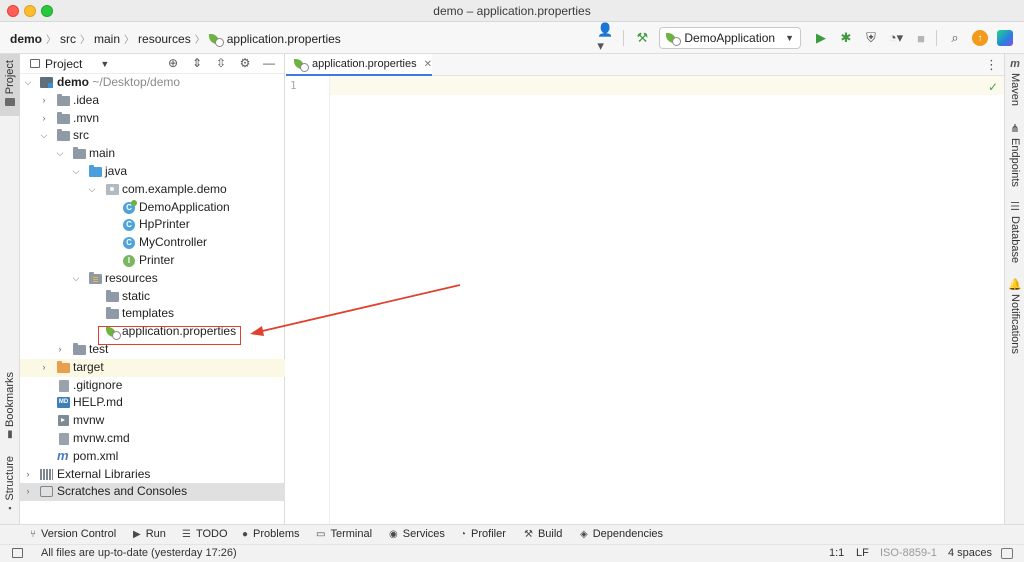  What do you see at coordinates (221, 64) in the screenshot?
I see `expand-all-icon: ⇳` at bounding box center [221, 64].